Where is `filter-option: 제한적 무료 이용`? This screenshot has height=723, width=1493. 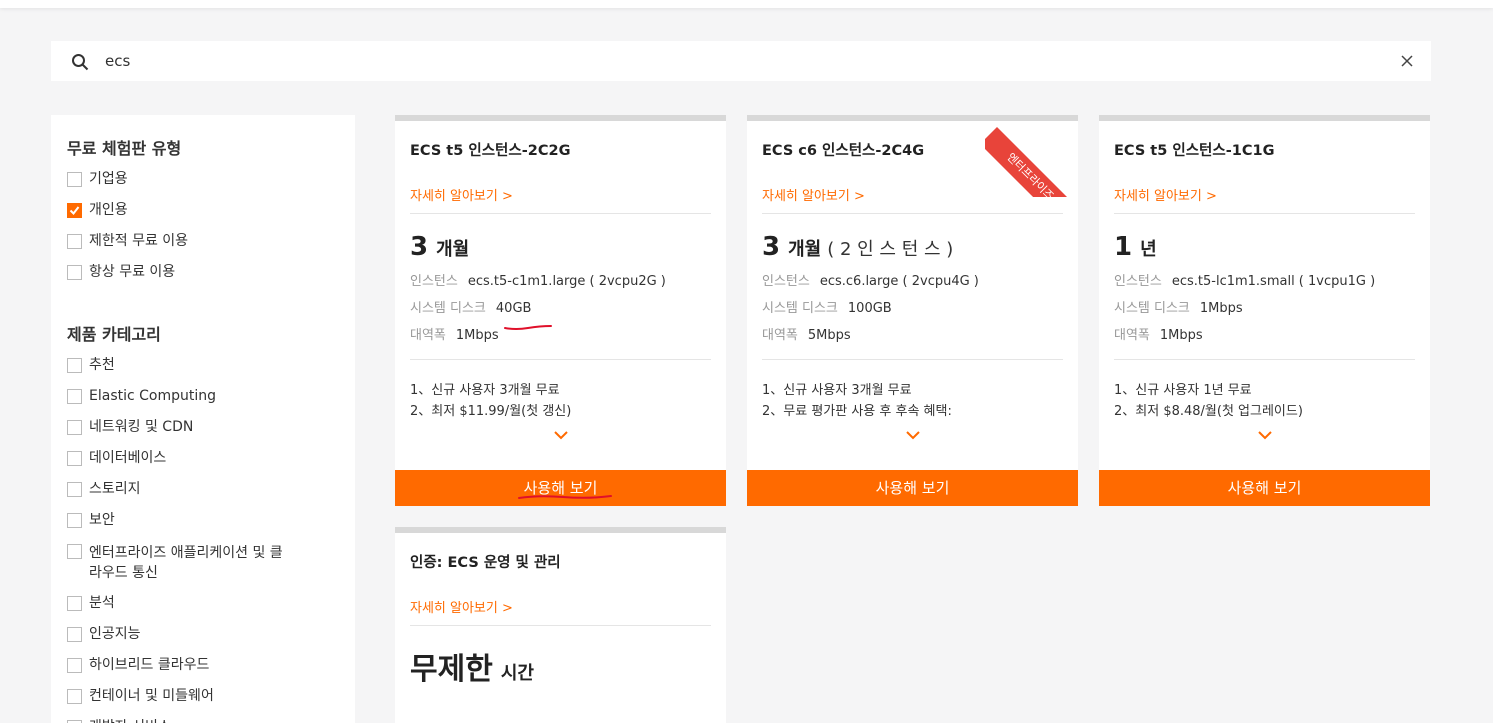
filter-option: 제한적 무료 이용 is located at coordinates (203, 248).